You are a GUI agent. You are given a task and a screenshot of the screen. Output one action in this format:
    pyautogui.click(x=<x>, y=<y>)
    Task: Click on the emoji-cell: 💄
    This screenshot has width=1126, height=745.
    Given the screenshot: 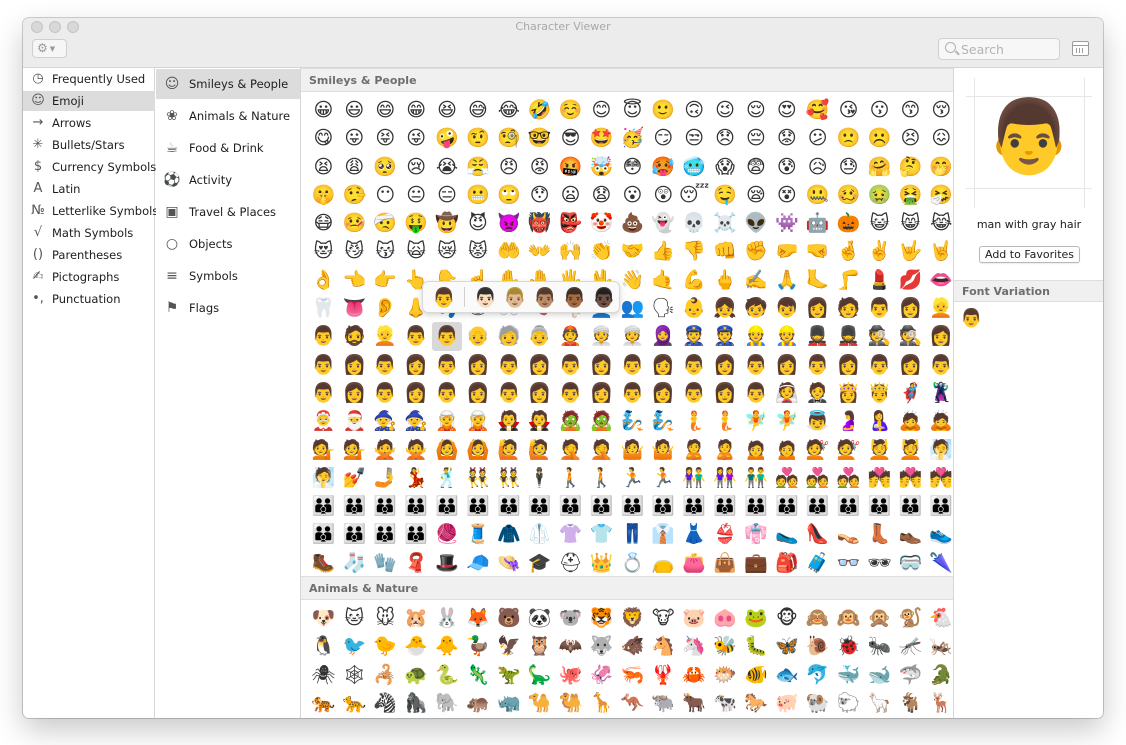 What is the action you would take?
    pyautogui.click(x=879, y=280)
    